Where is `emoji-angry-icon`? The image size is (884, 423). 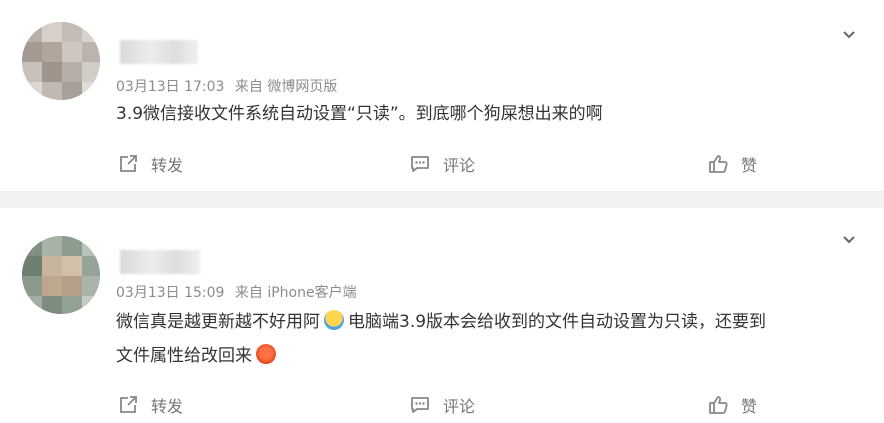
emoji-angry-icon is located at coordinates (266, 354).